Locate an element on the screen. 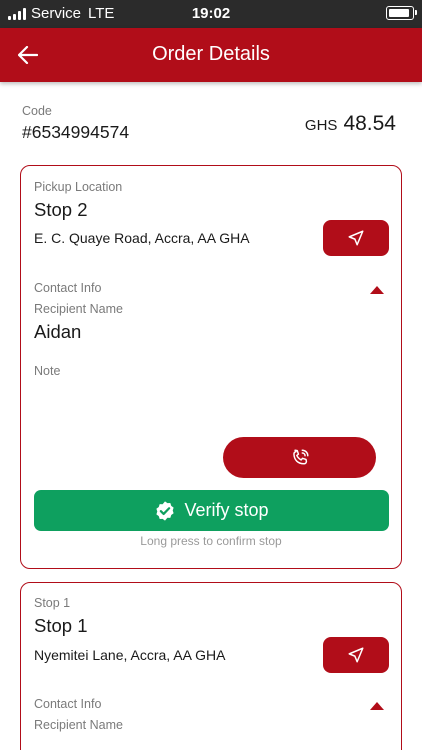  note-label: Note is located at coordinates (47, 371).